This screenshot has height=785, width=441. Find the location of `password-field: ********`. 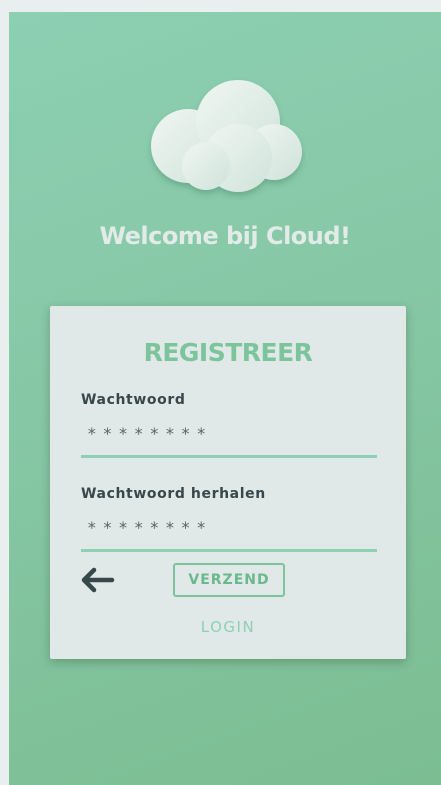

password-field: ******** is located at coordinates (229, 438).